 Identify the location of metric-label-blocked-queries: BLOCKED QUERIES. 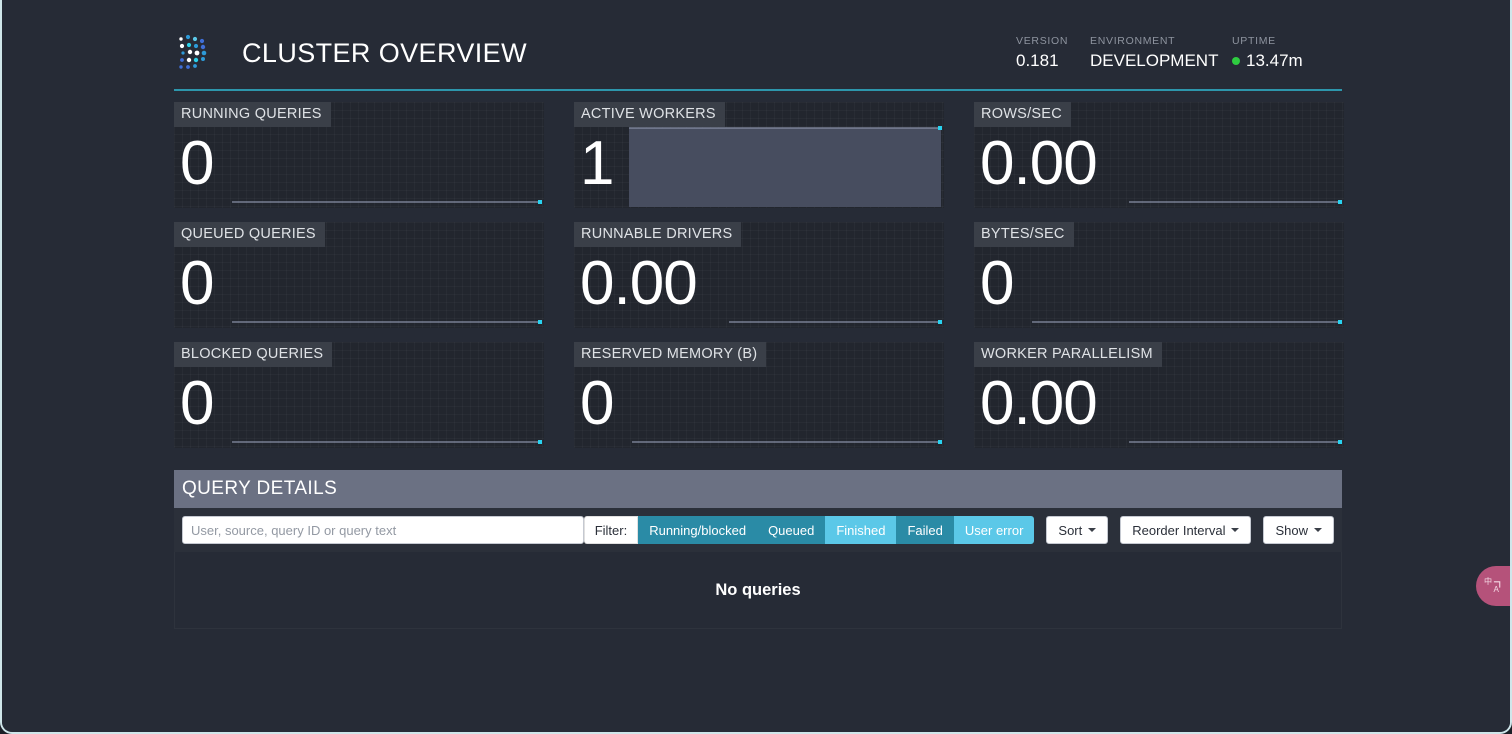
(253, 354).